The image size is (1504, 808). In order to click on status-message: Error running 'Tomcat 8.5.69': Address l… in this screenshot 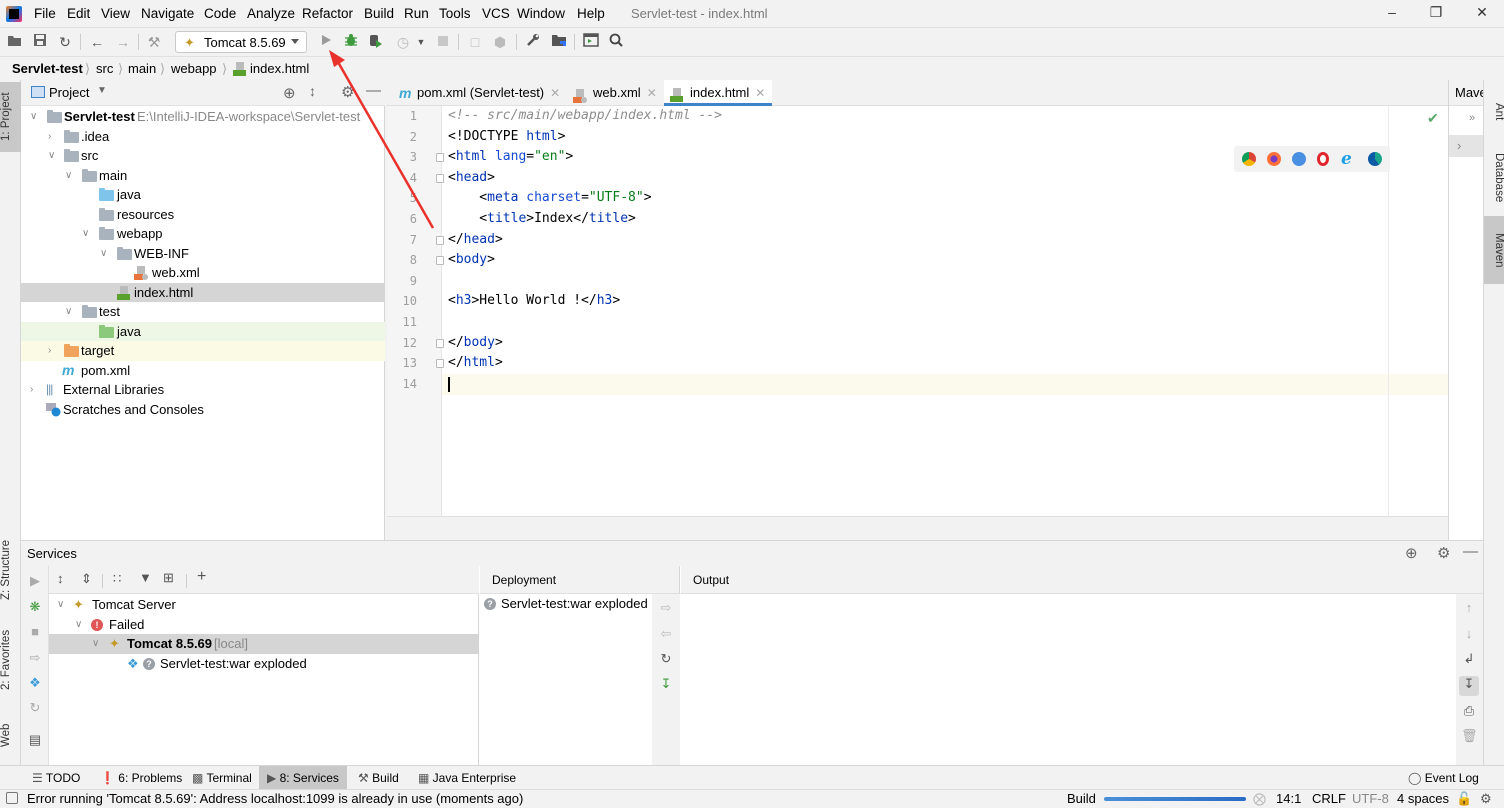, I will do `click(275, 798)`.